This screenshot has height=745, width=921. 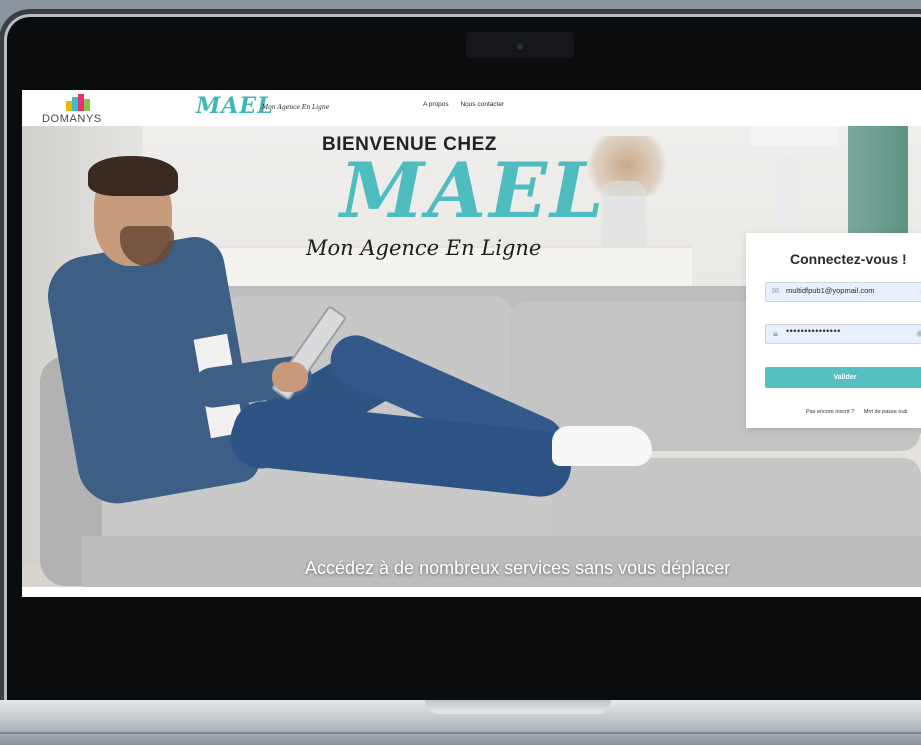 I want to click on forgot-password-link: Mot de passe oub, so click(x=886, y=412).